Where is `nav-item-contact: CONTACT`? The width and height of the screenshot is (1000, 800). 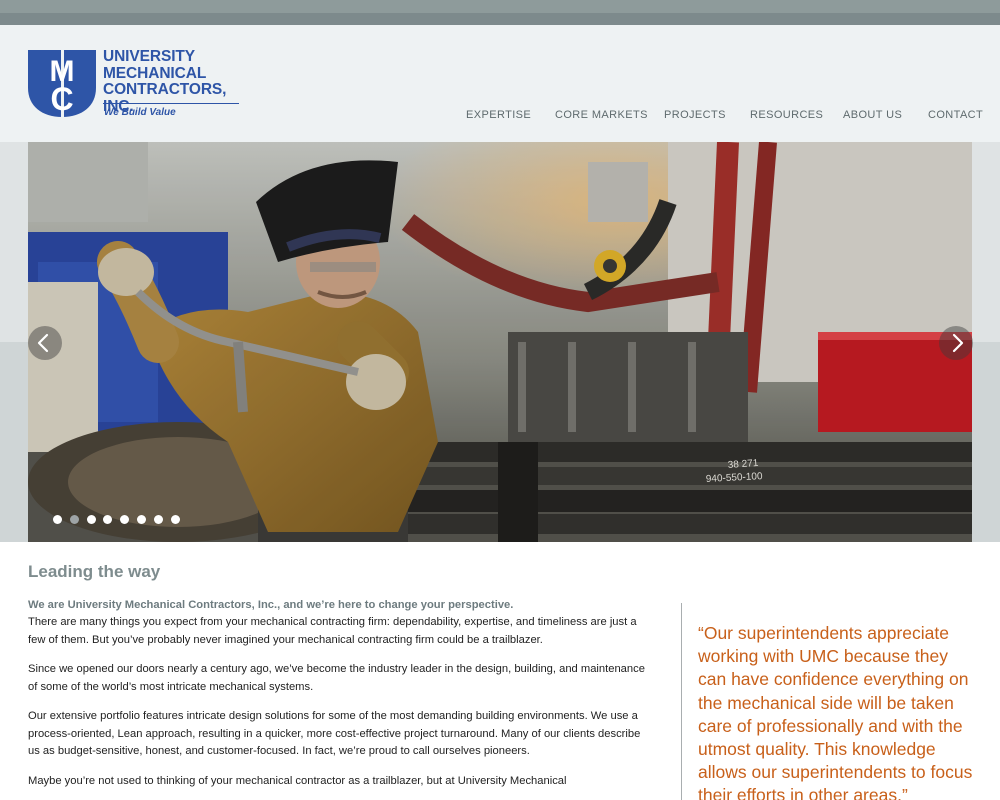 nav-item-contact: CONTACT is located at coordinates (955, 115).